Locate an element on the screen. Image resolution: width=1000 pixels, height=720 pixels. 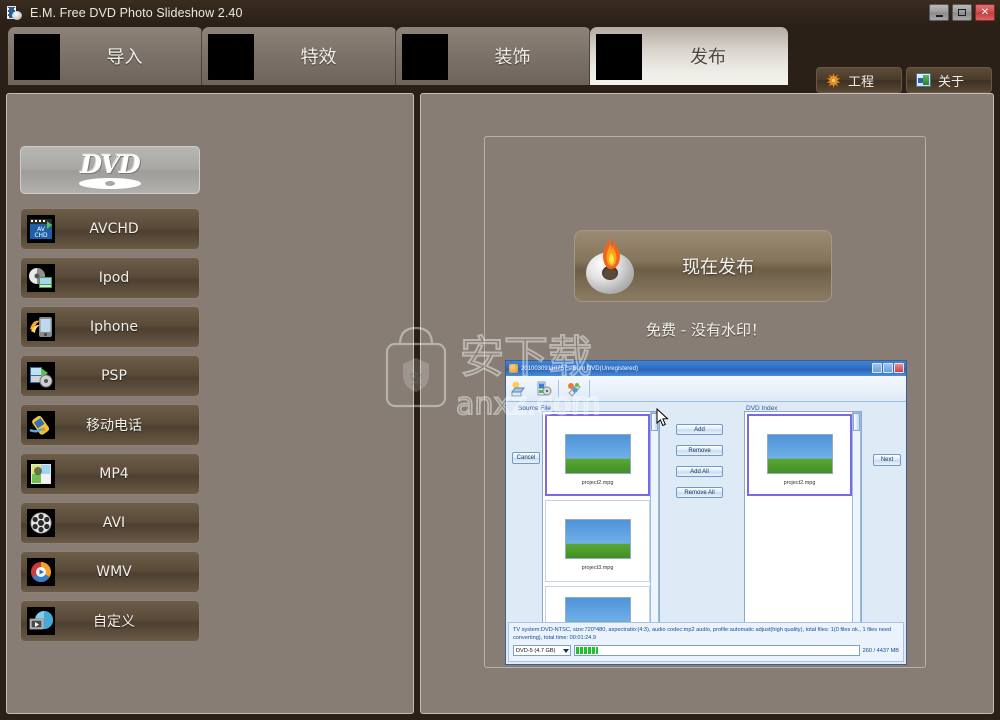
window-controls: ✕ is located at coordinates (962, 12).